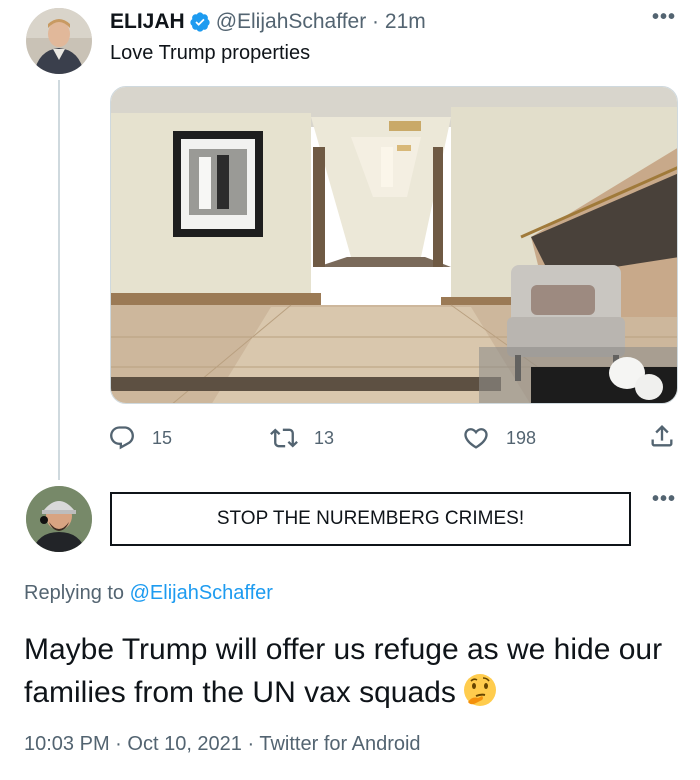  I want to click on share-button, so click(670, 436).